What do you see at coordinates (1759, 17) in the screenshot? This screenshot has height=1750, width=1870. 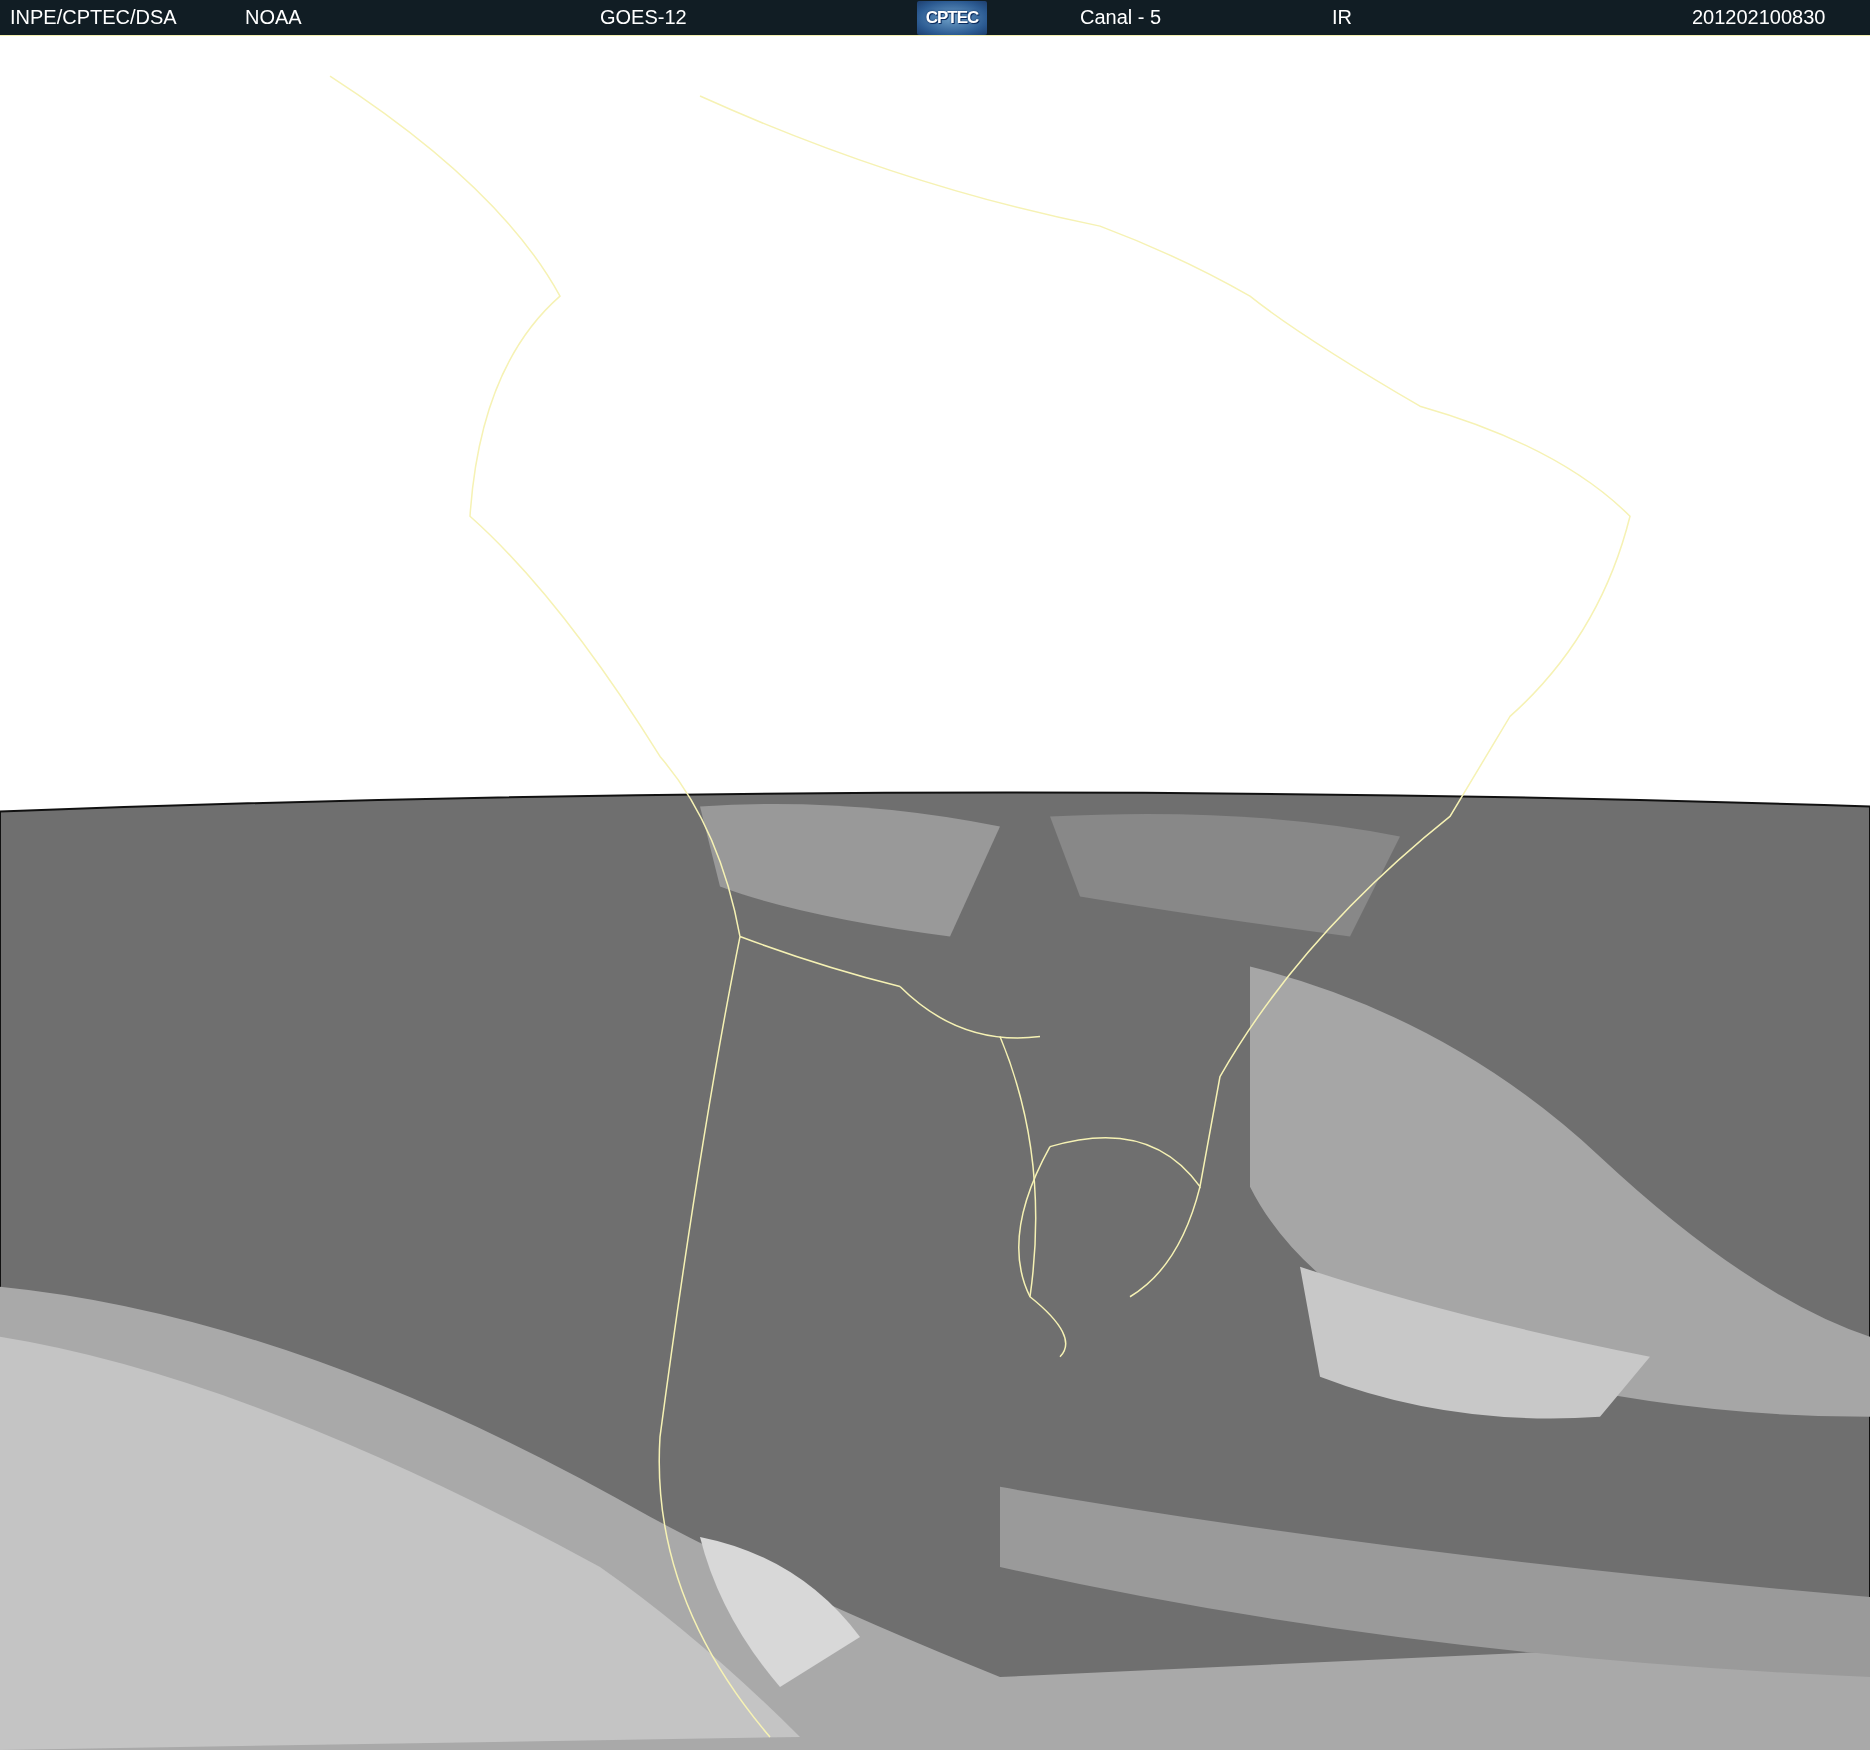 I see `header-label: 201202100830` at bounding box center [1759, 17].